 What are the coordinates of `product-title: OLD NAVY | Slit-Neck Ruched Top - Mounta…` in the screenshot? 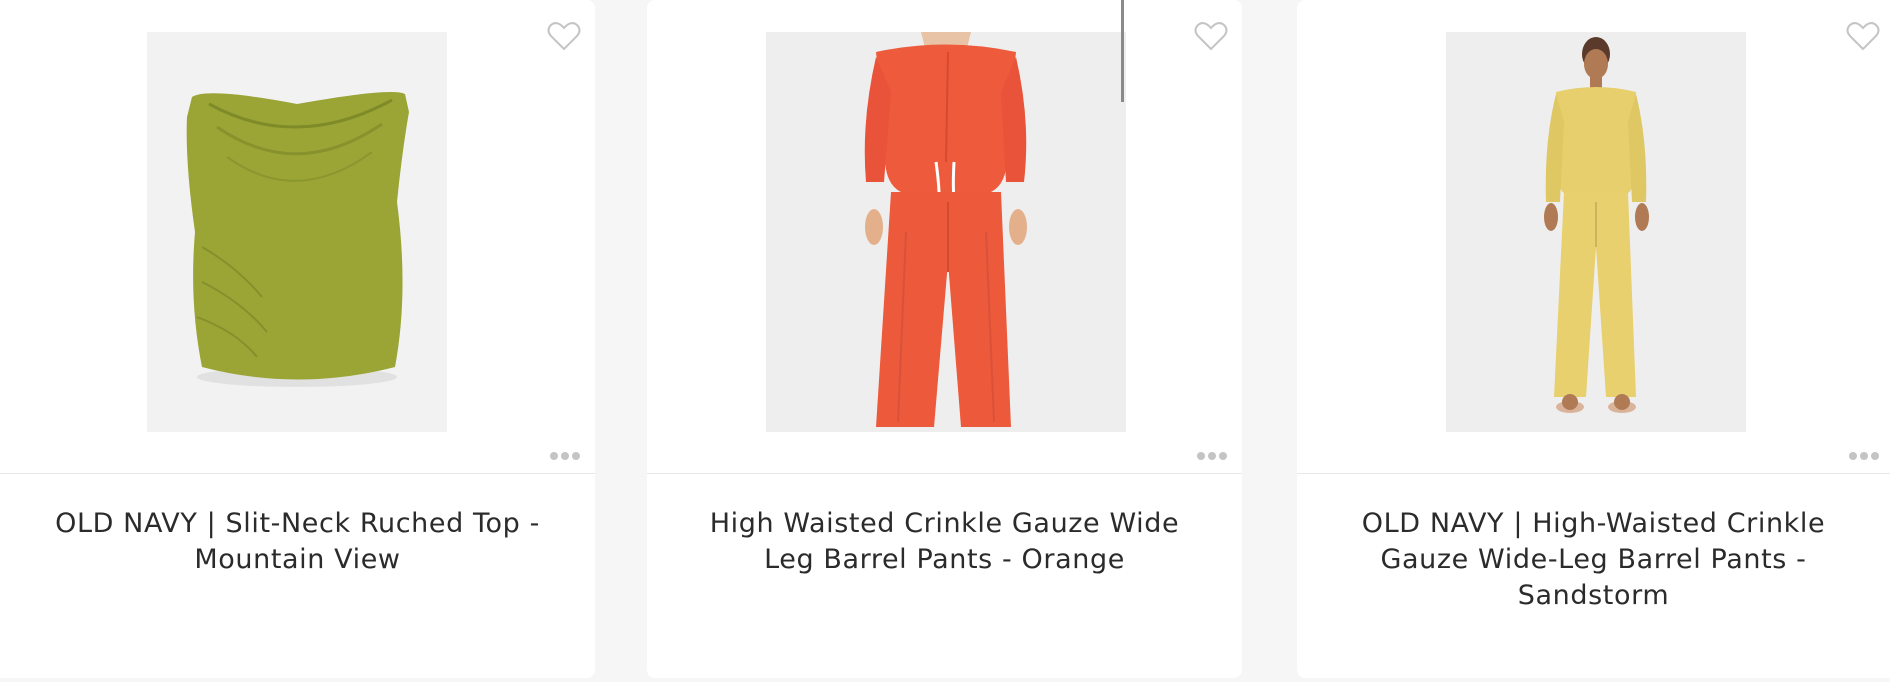 It's located at (297, 542).